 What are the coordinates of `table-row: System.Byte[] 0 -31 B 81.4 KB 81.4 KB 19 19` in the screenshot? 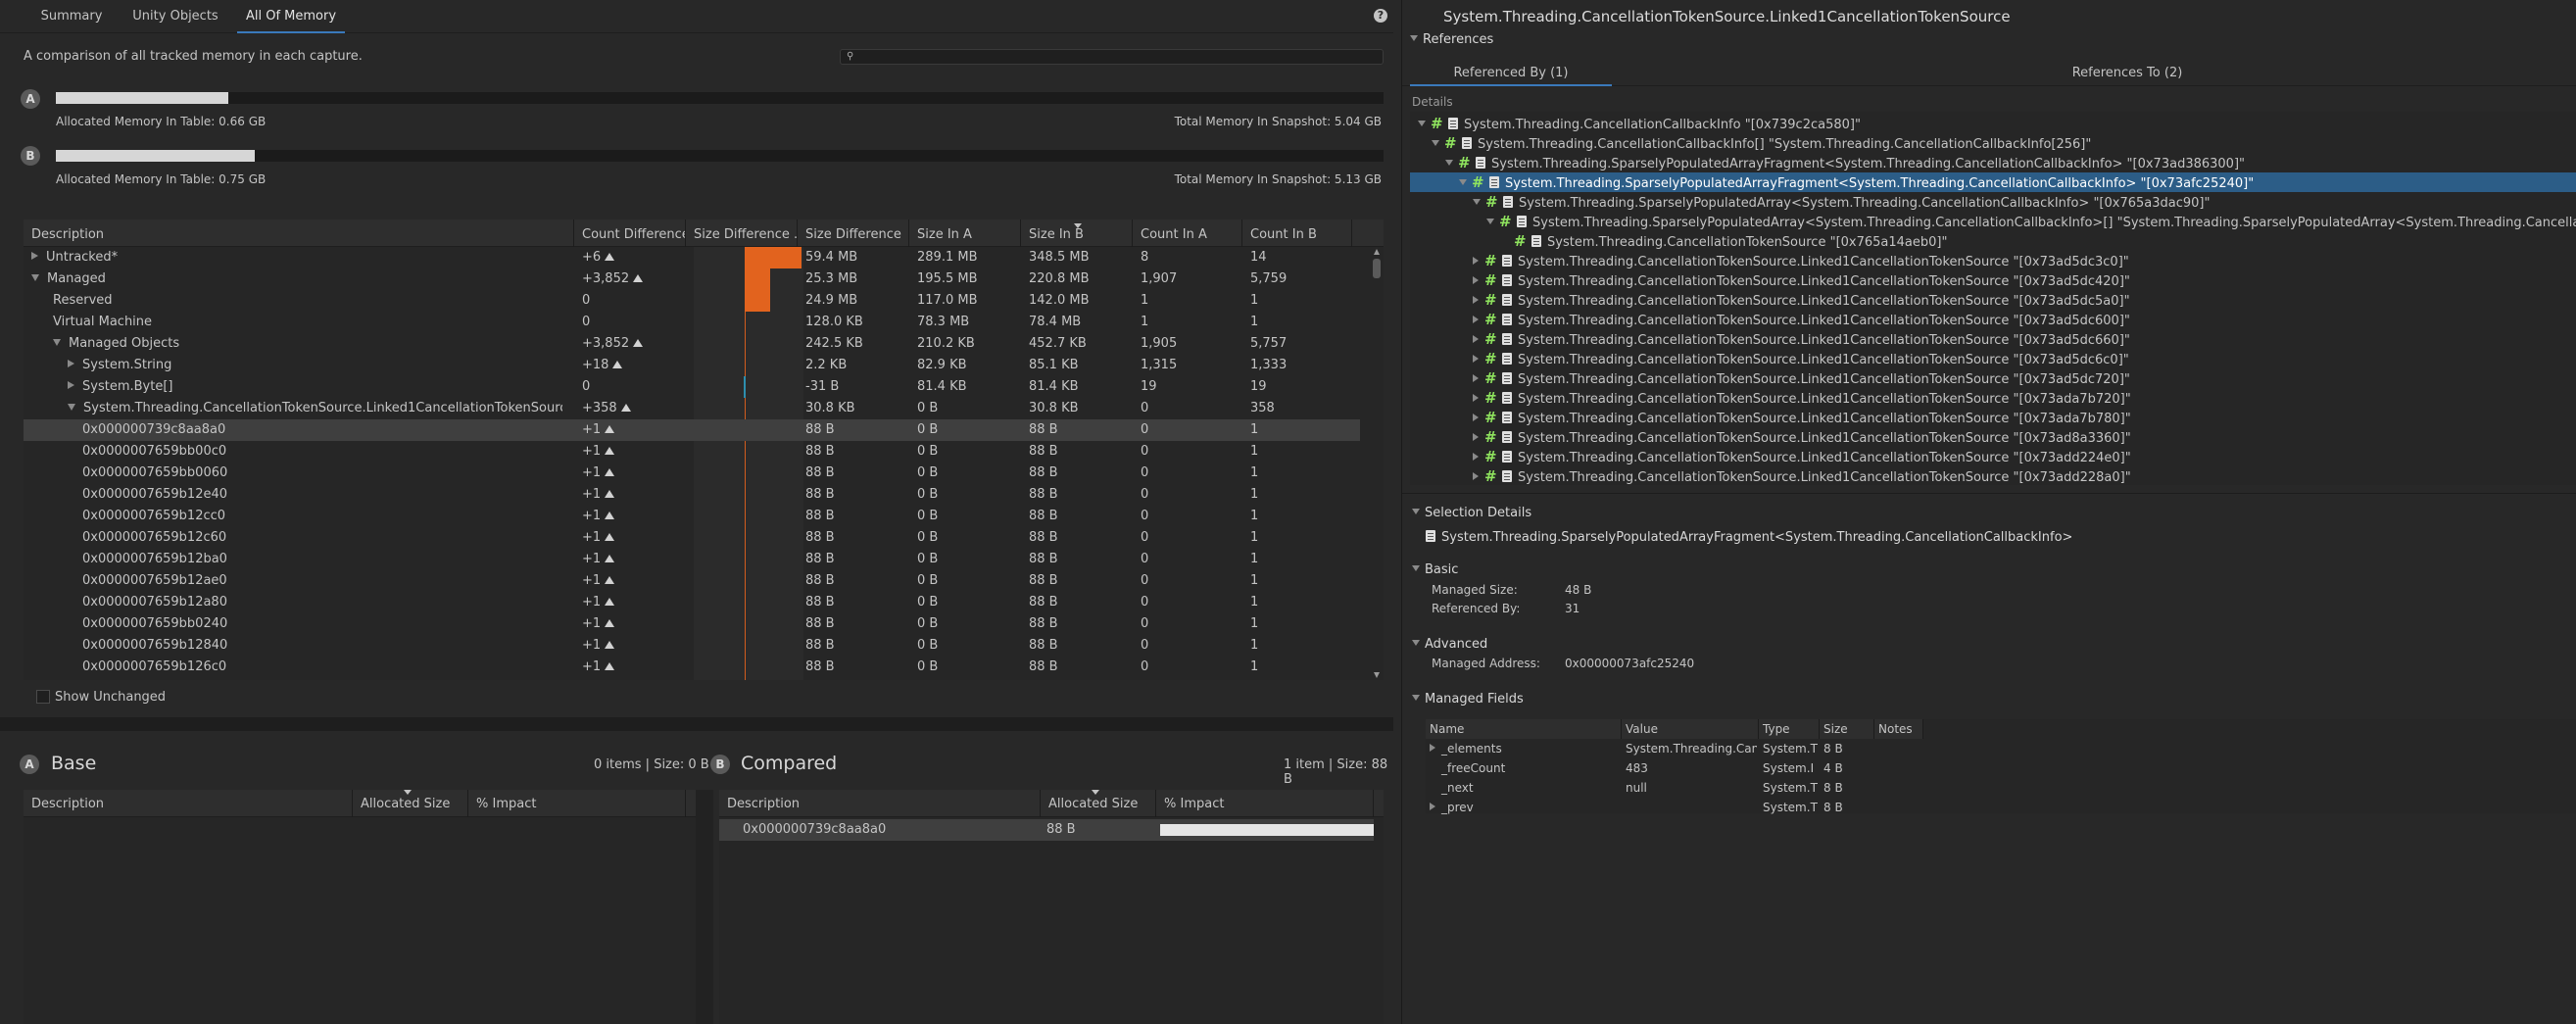 It's located at (692, 387).